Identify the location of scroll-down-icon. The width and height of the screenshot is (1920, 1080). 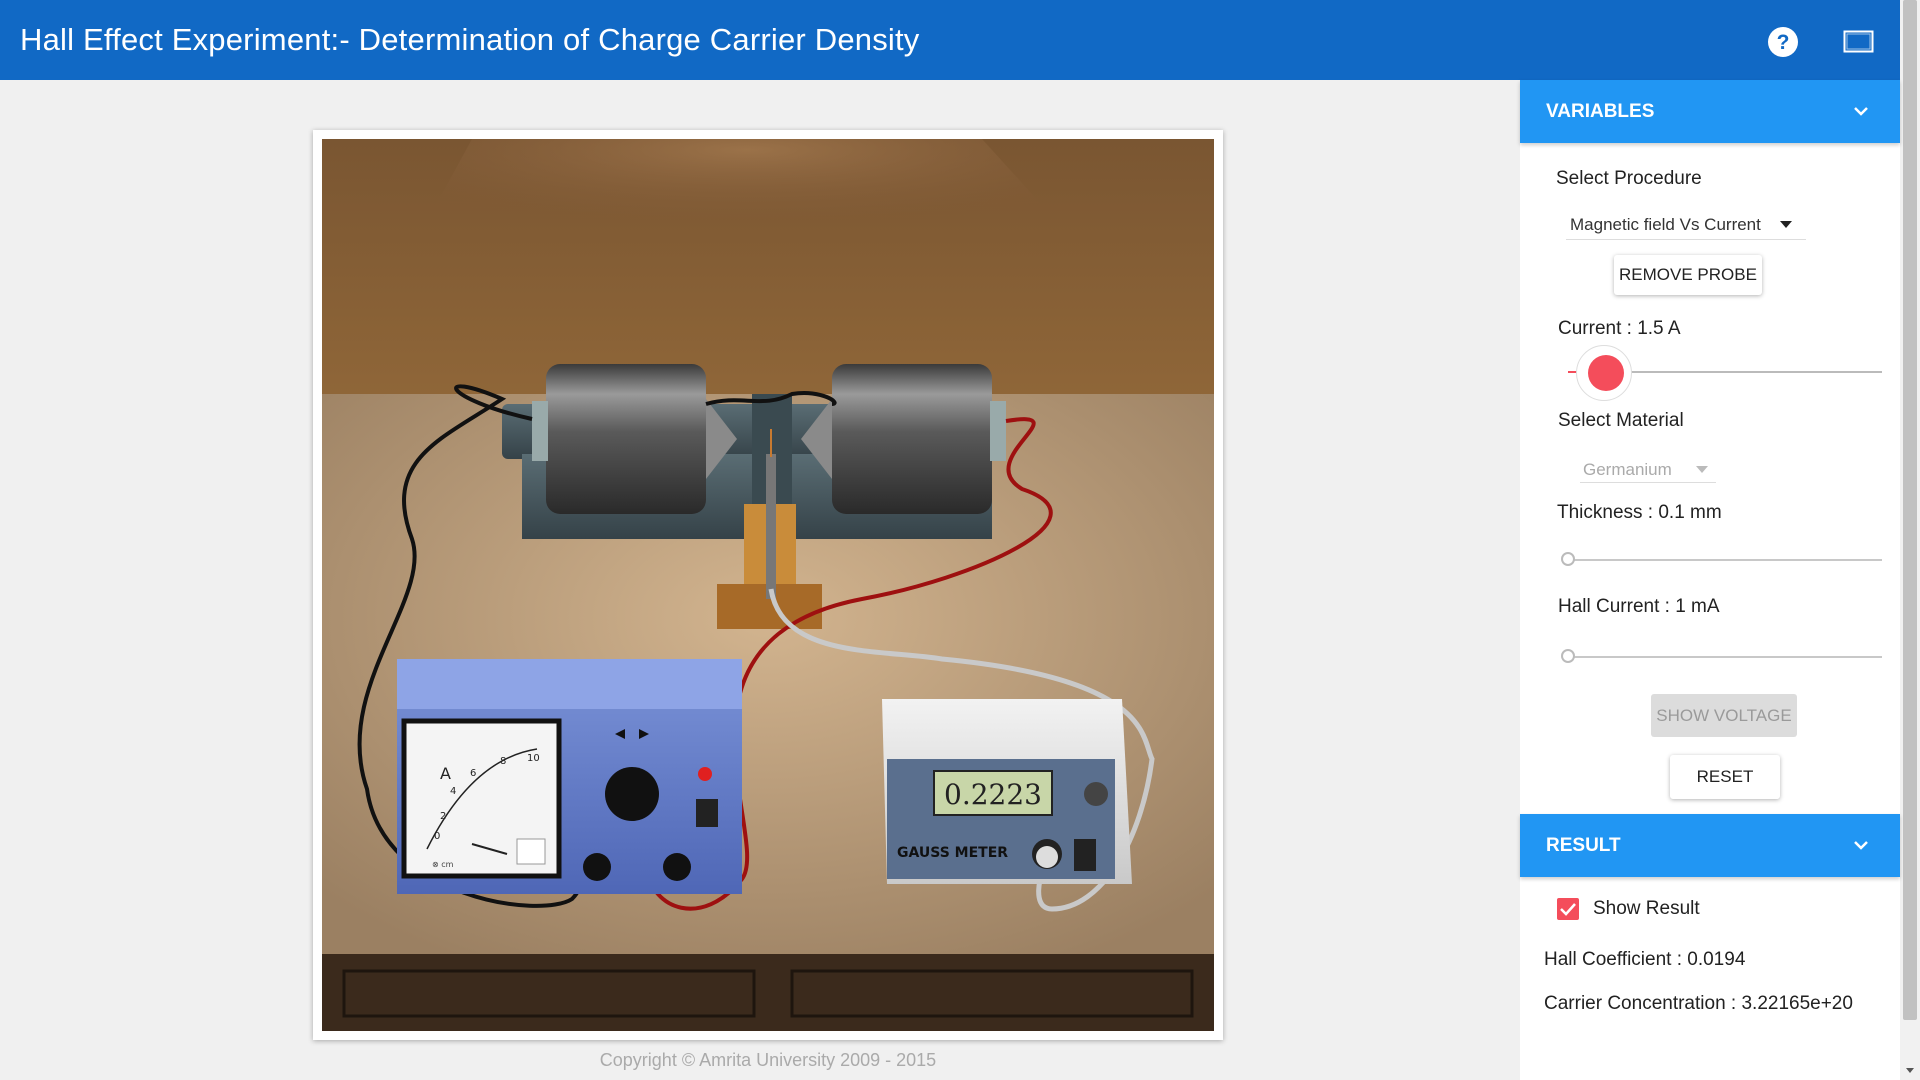
(1910, 1070).